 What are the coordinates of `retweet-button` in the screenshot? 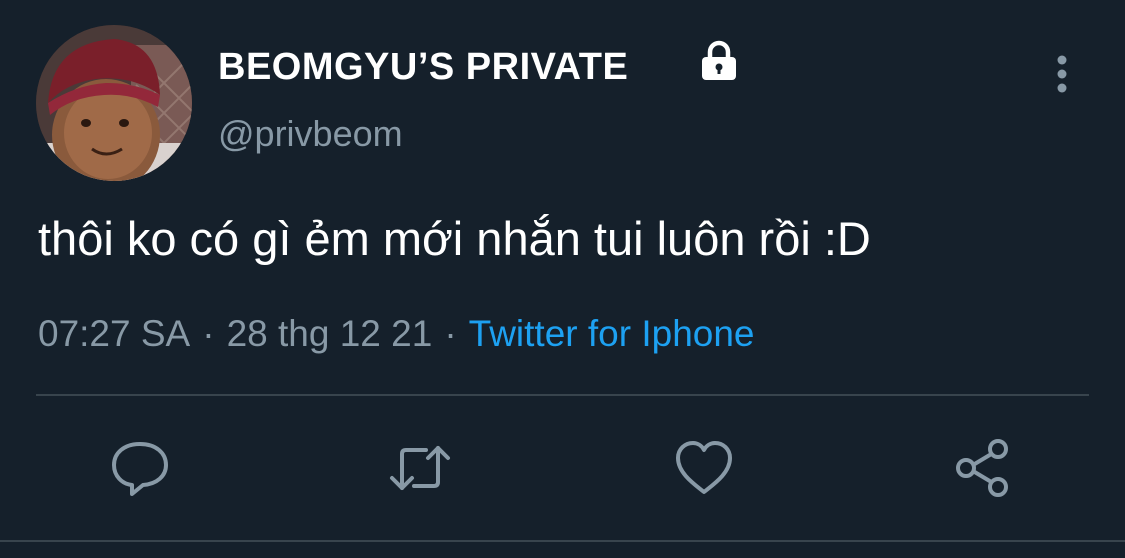 It's located at (420, 468).